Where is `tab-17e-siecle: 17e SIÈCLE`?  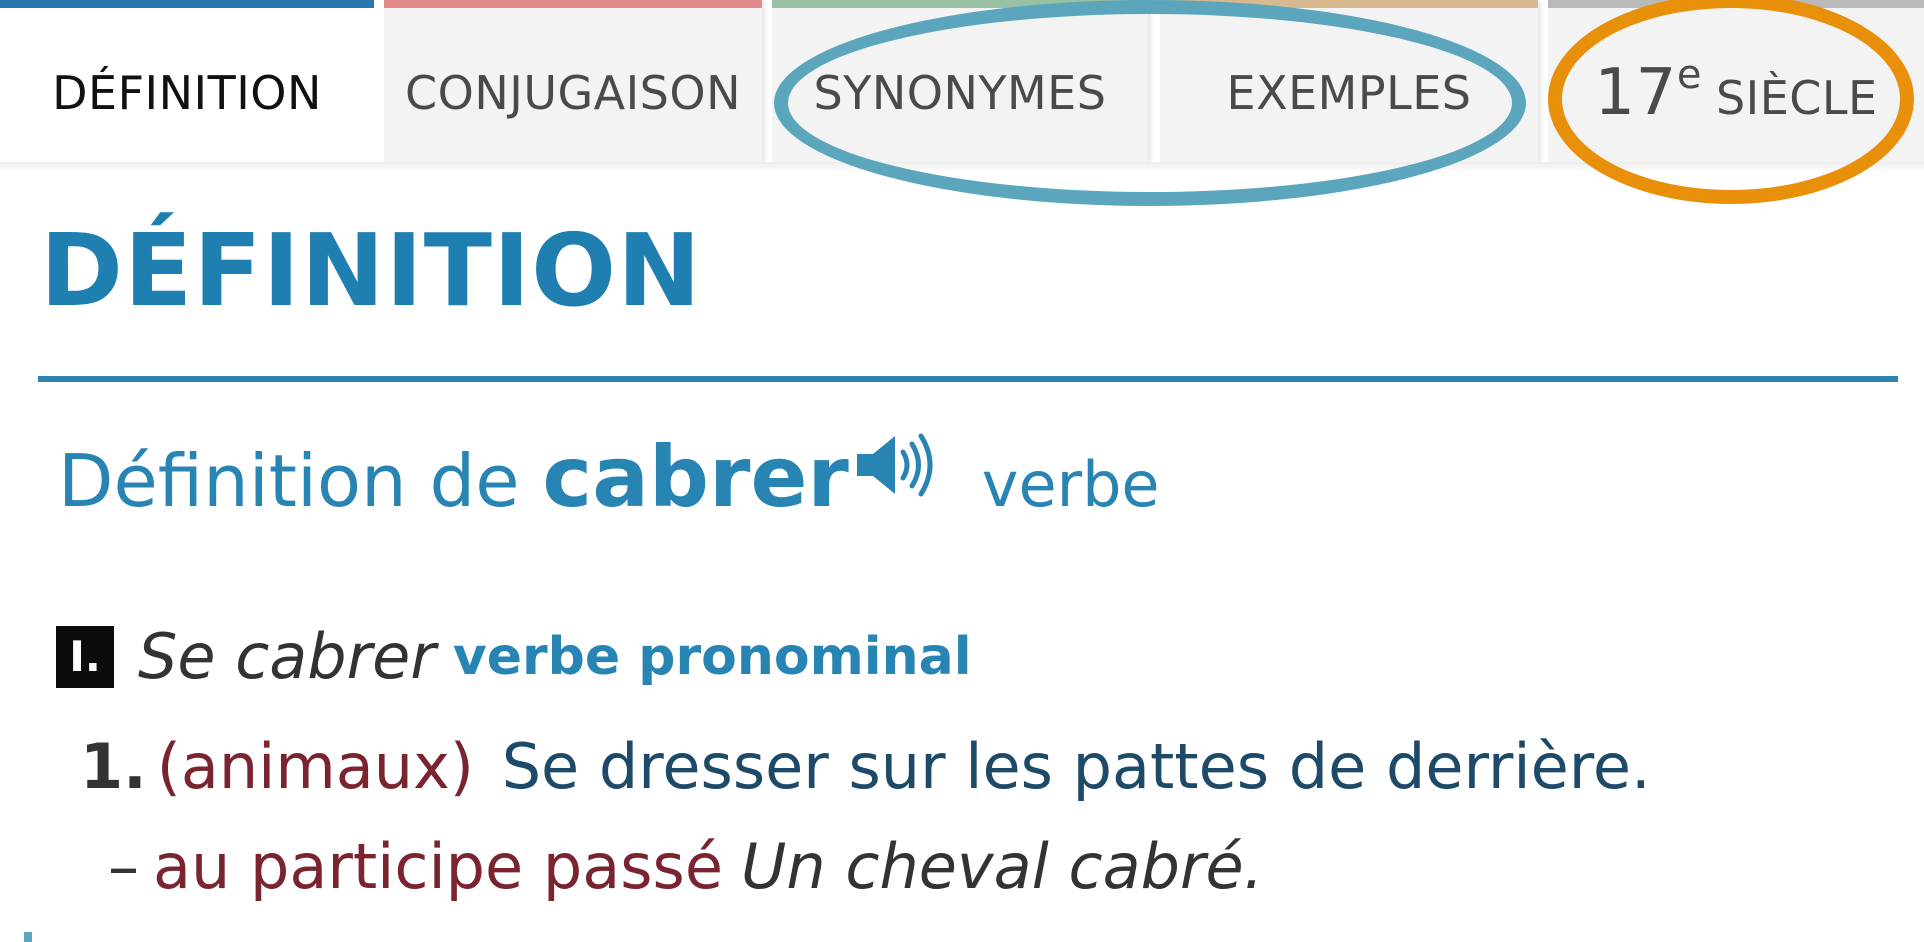
tab-17e-siecle: 17e SIÈCLE is located at coordinates (1736, 81).